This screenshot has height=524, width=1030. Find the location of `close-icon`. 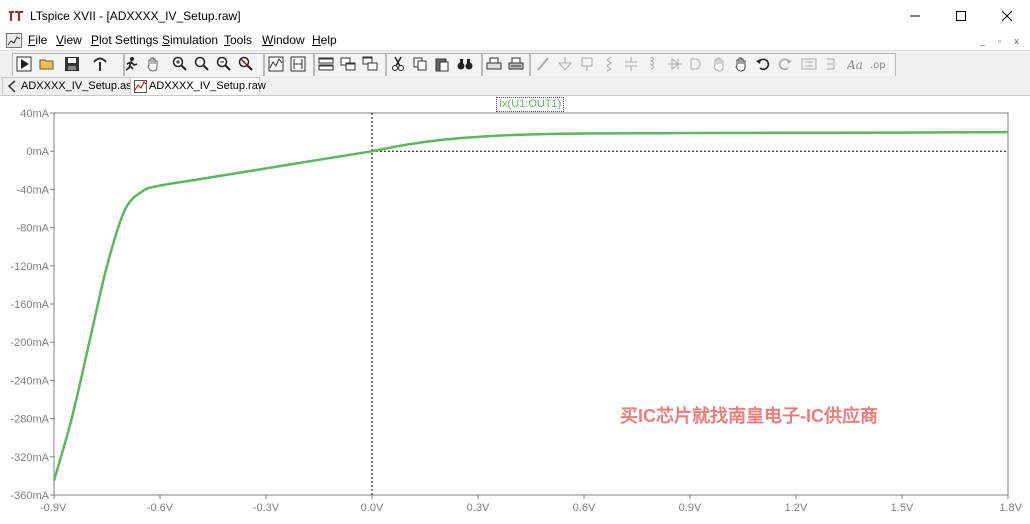

close-icon is located at coordinates (1007, 16).